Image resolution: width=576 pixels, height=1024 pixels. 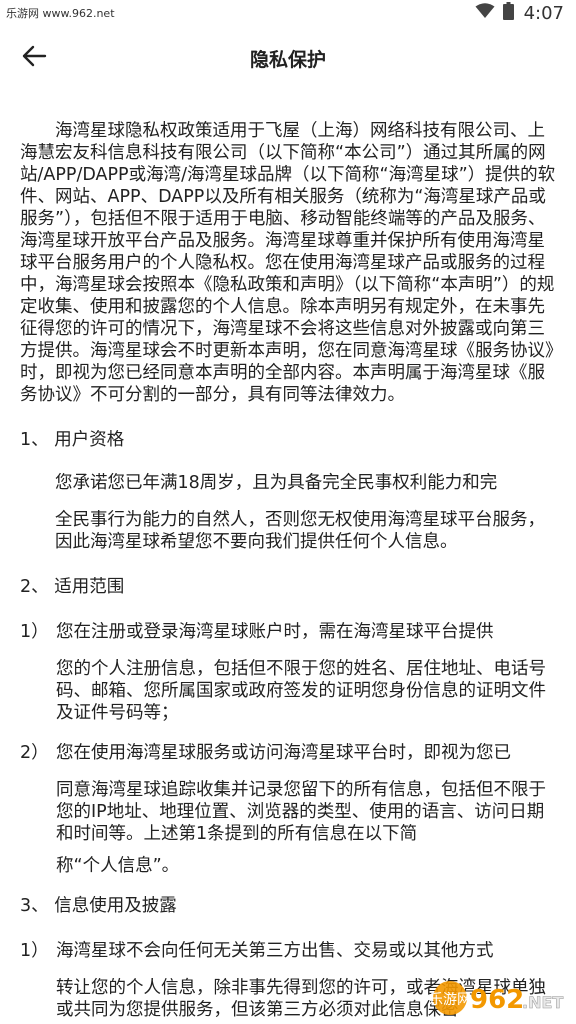 I want to click on app-bar: 隐私保护, so click(x=288, y=58).